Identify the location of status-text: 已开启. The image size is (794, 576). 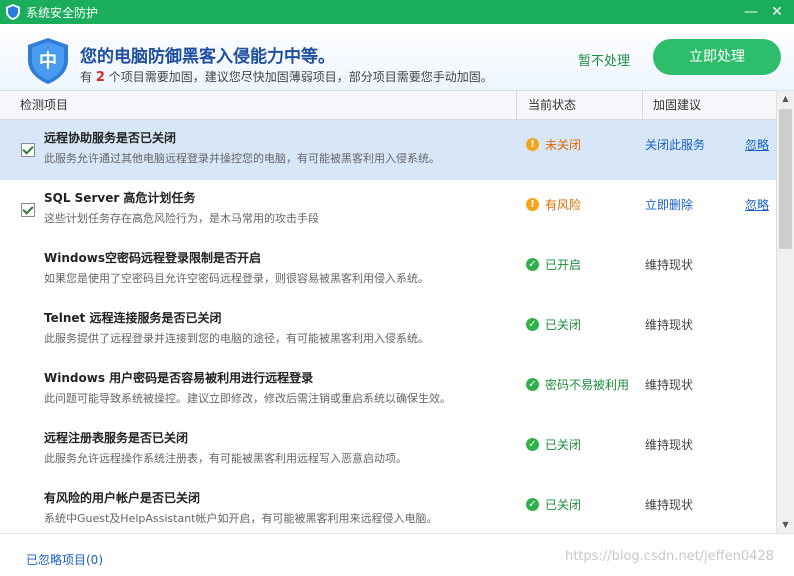
(563, 265).